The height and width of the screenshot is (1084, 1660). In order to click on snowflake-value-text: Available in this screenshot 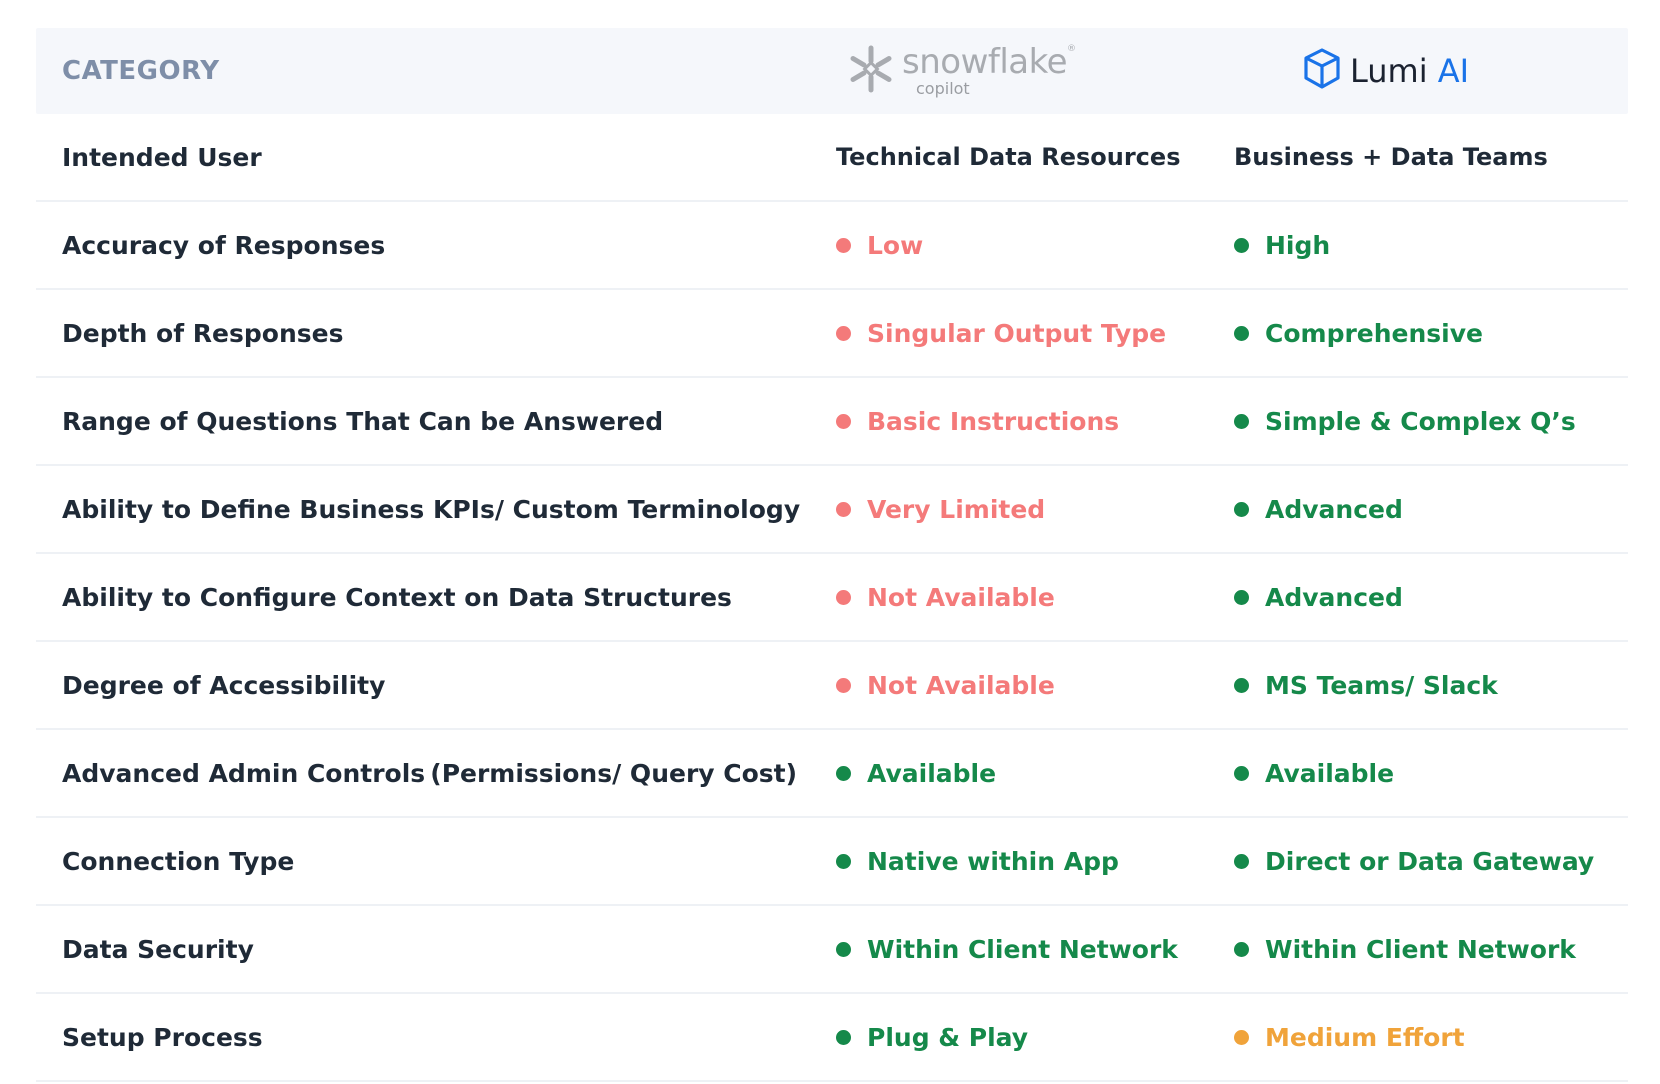, I will do `click(932, 773)`.